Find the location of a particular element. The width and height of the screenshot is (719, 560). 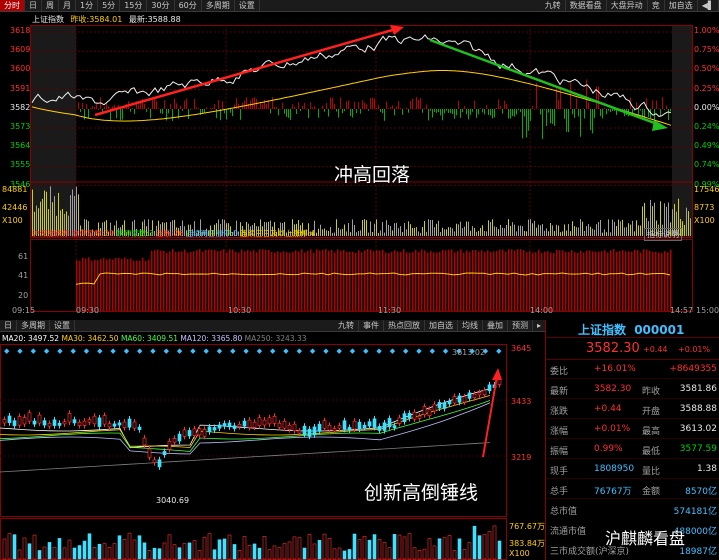

auction-button: 竞 is located at coordinates (656, 5).